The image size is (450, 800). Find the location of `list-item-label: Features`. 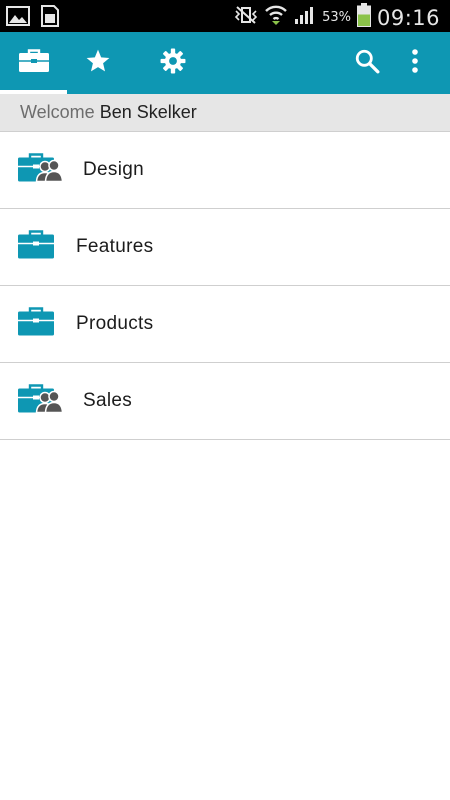

list-item-label: Features is located at coordinates (115, 246).